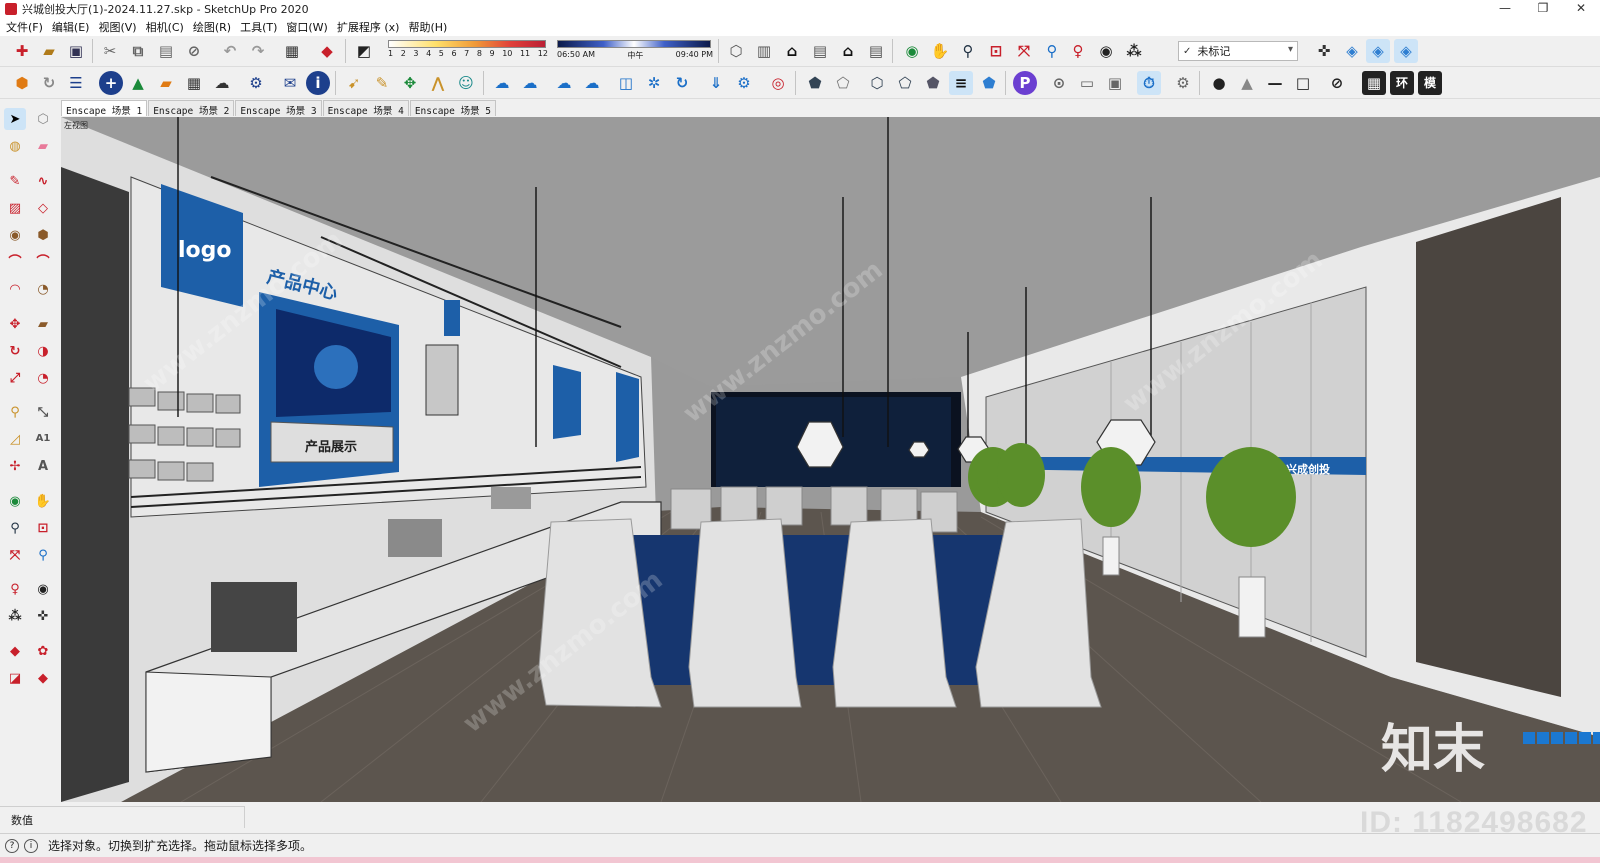 This screenshot has height=863, width=1600. Describe the element at coordinates (15, 678) in the screenshot. I see `send-layout-icon: ◪` at that location.